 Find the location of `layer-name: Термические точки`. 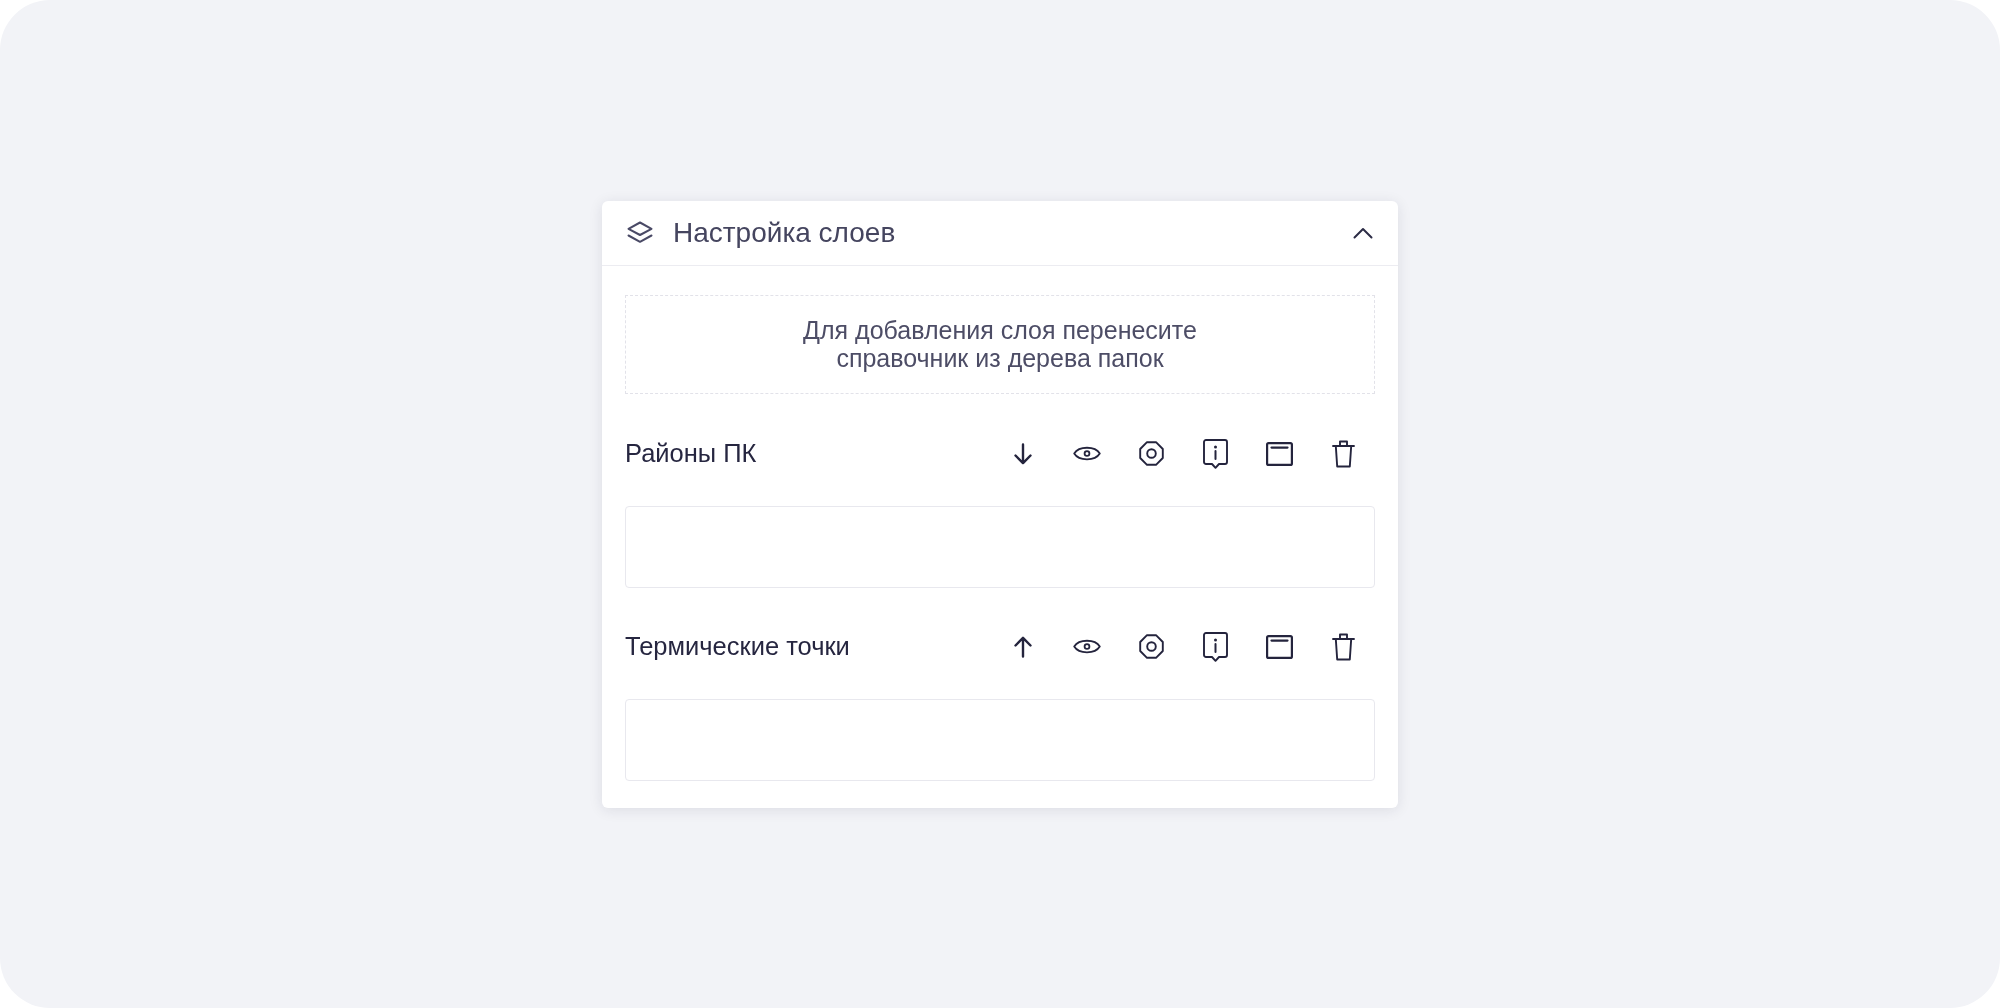

layer-name: Термические точки is located at coordinates (737, 646).